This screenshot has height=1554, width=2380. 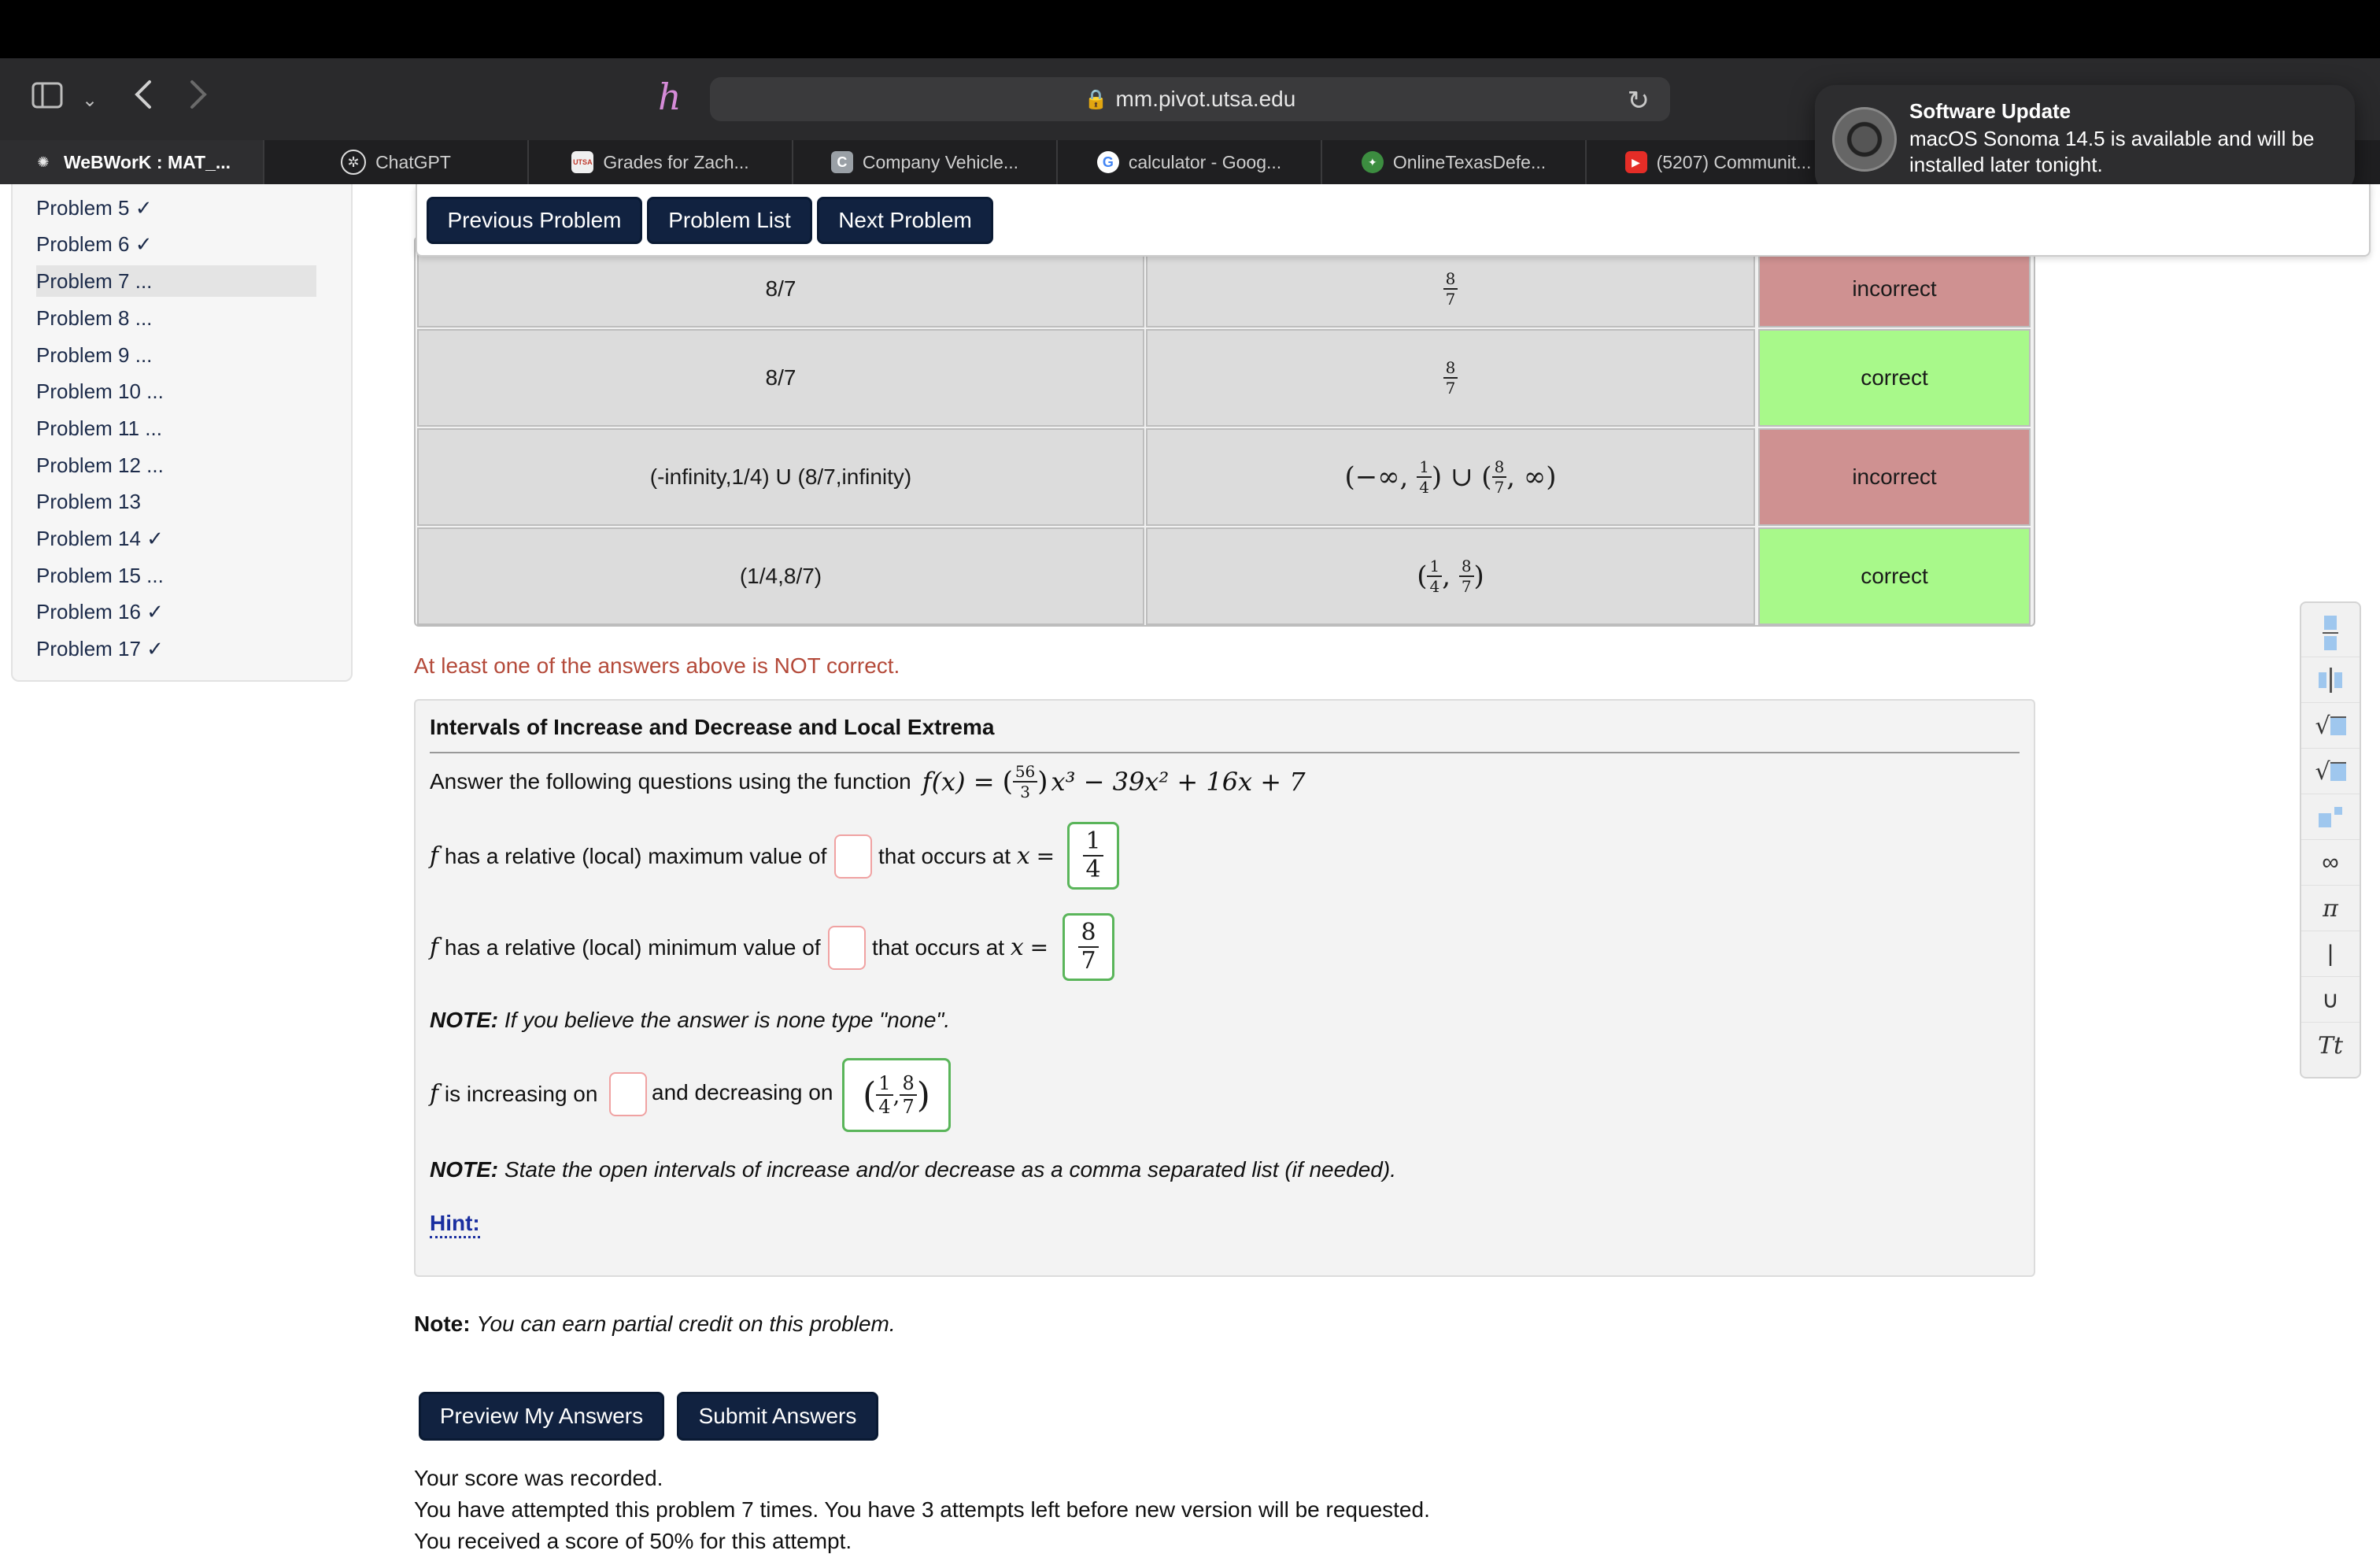 I want to click on score-recorded-text: Your score was recorded., so click(x=538, y=1478).